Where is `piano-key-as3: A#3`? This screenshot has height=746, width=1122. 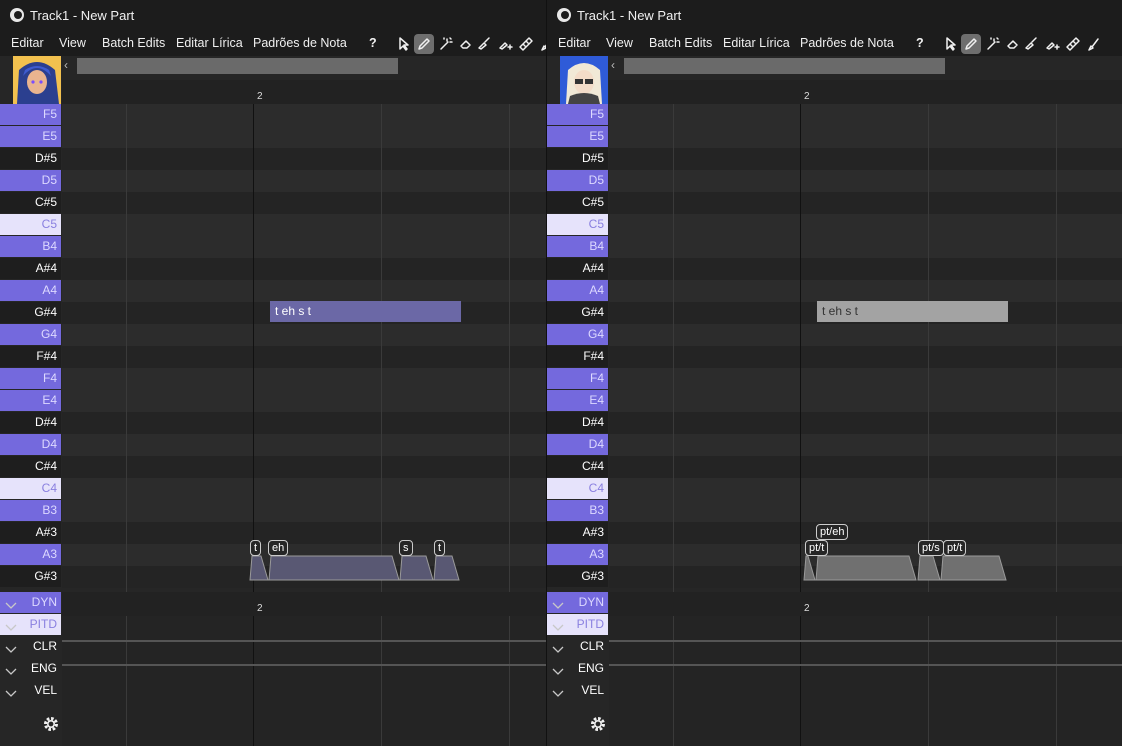 piano-key-as3: A#3 is located at coordinates (577, 532).